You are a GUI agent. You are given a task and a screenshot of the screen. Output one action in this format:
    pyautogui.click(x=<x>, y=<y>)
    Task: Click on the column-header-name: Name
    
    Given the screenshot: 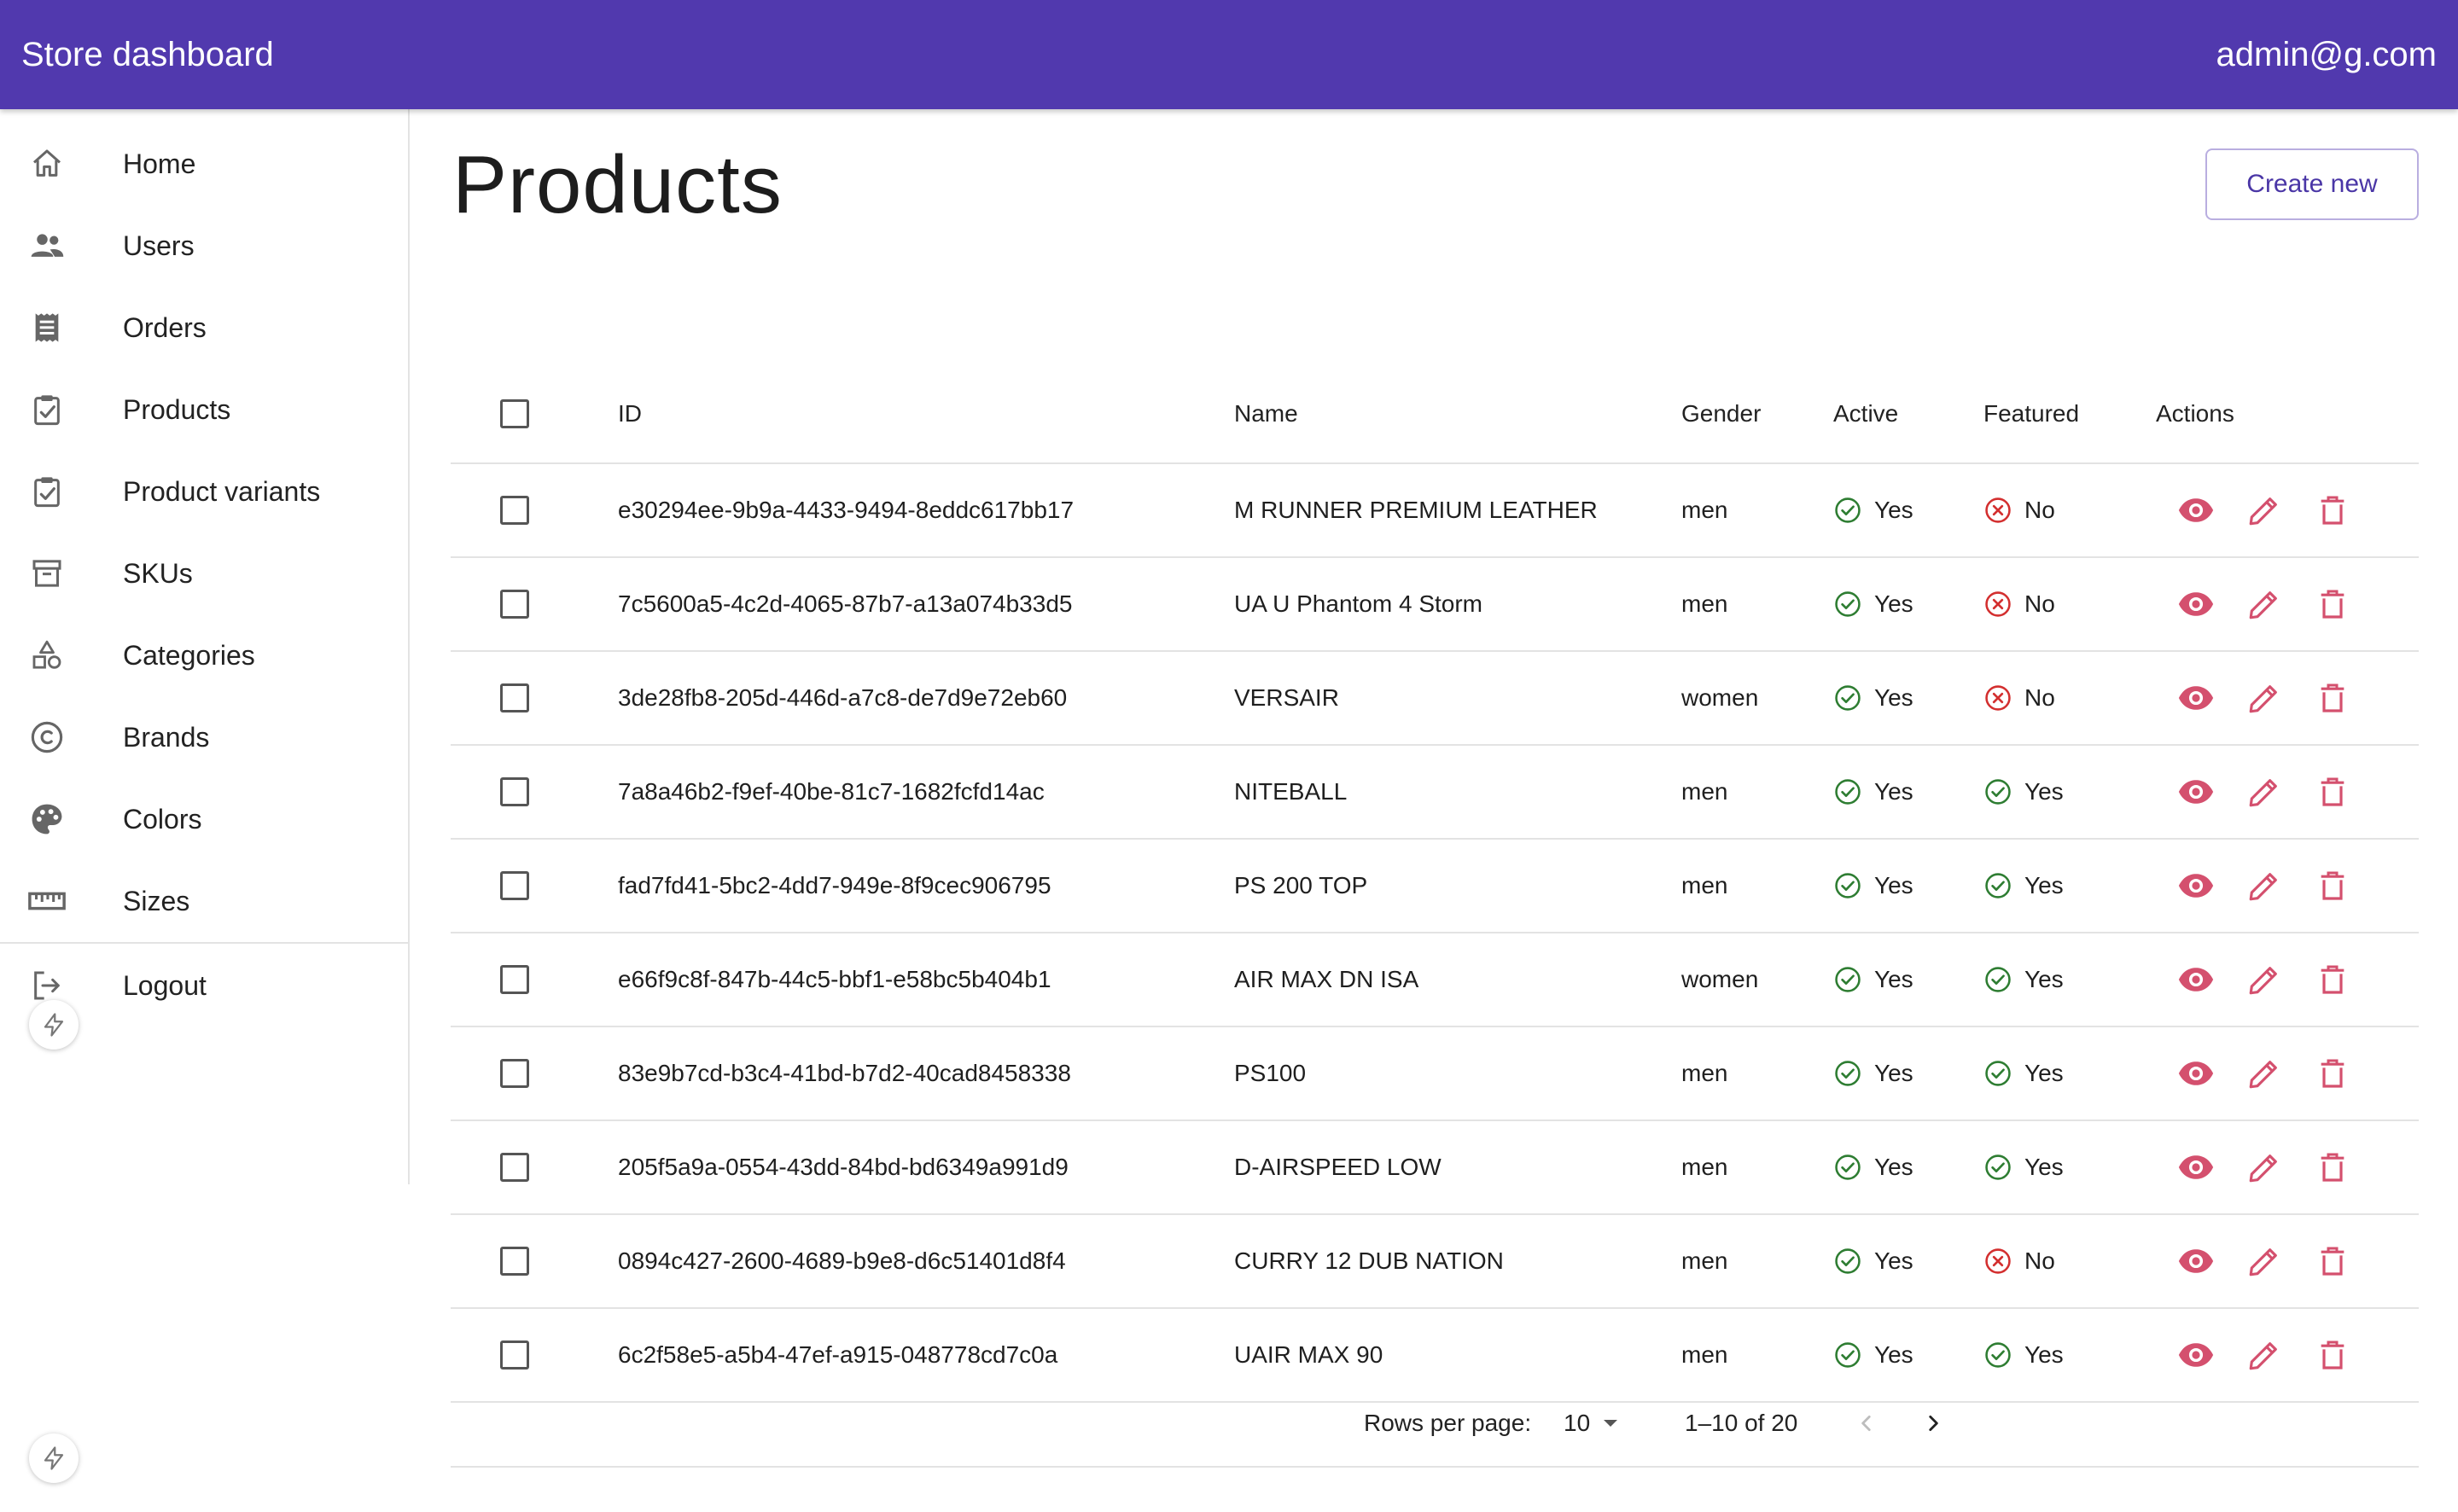 What is the action you would take?
    pyautogui.click(x=1266, y=413)
    